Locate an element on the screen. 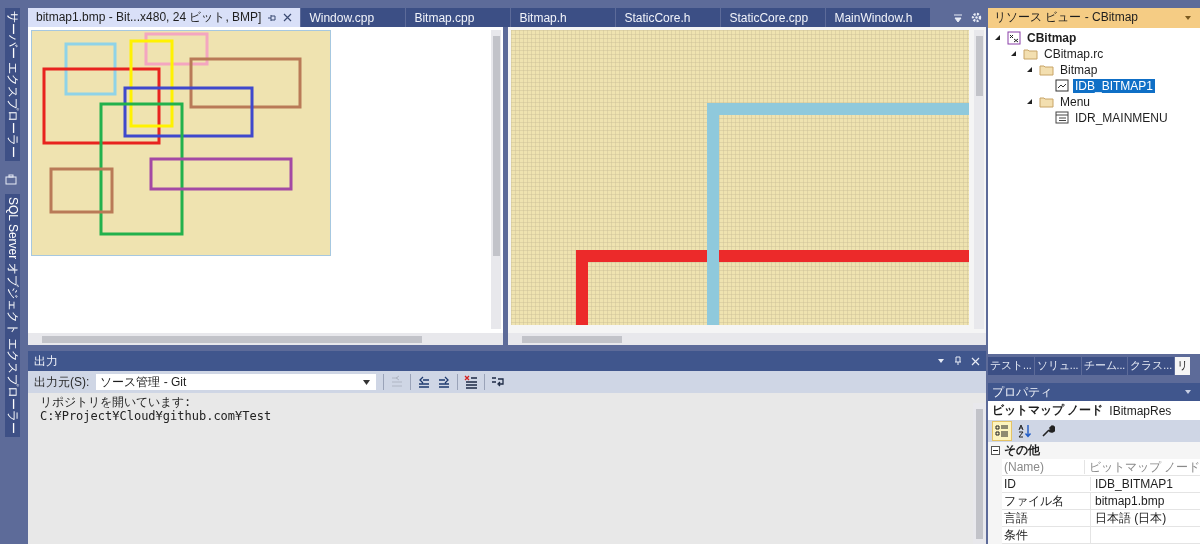 The height and width of the screenshot is (544, 1200). tree-item: CBitmap is located at coordinates (1052, 37).